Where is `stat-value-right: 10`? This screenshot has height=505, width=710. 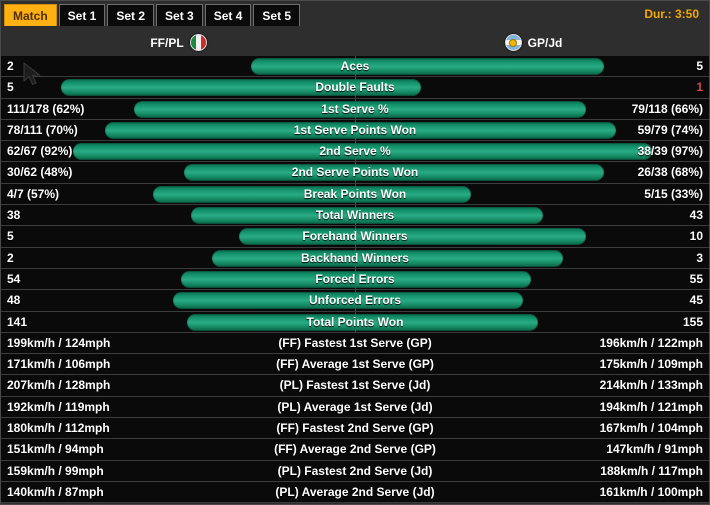
stat-value-right: 10 is located at coordinates (696, 236).